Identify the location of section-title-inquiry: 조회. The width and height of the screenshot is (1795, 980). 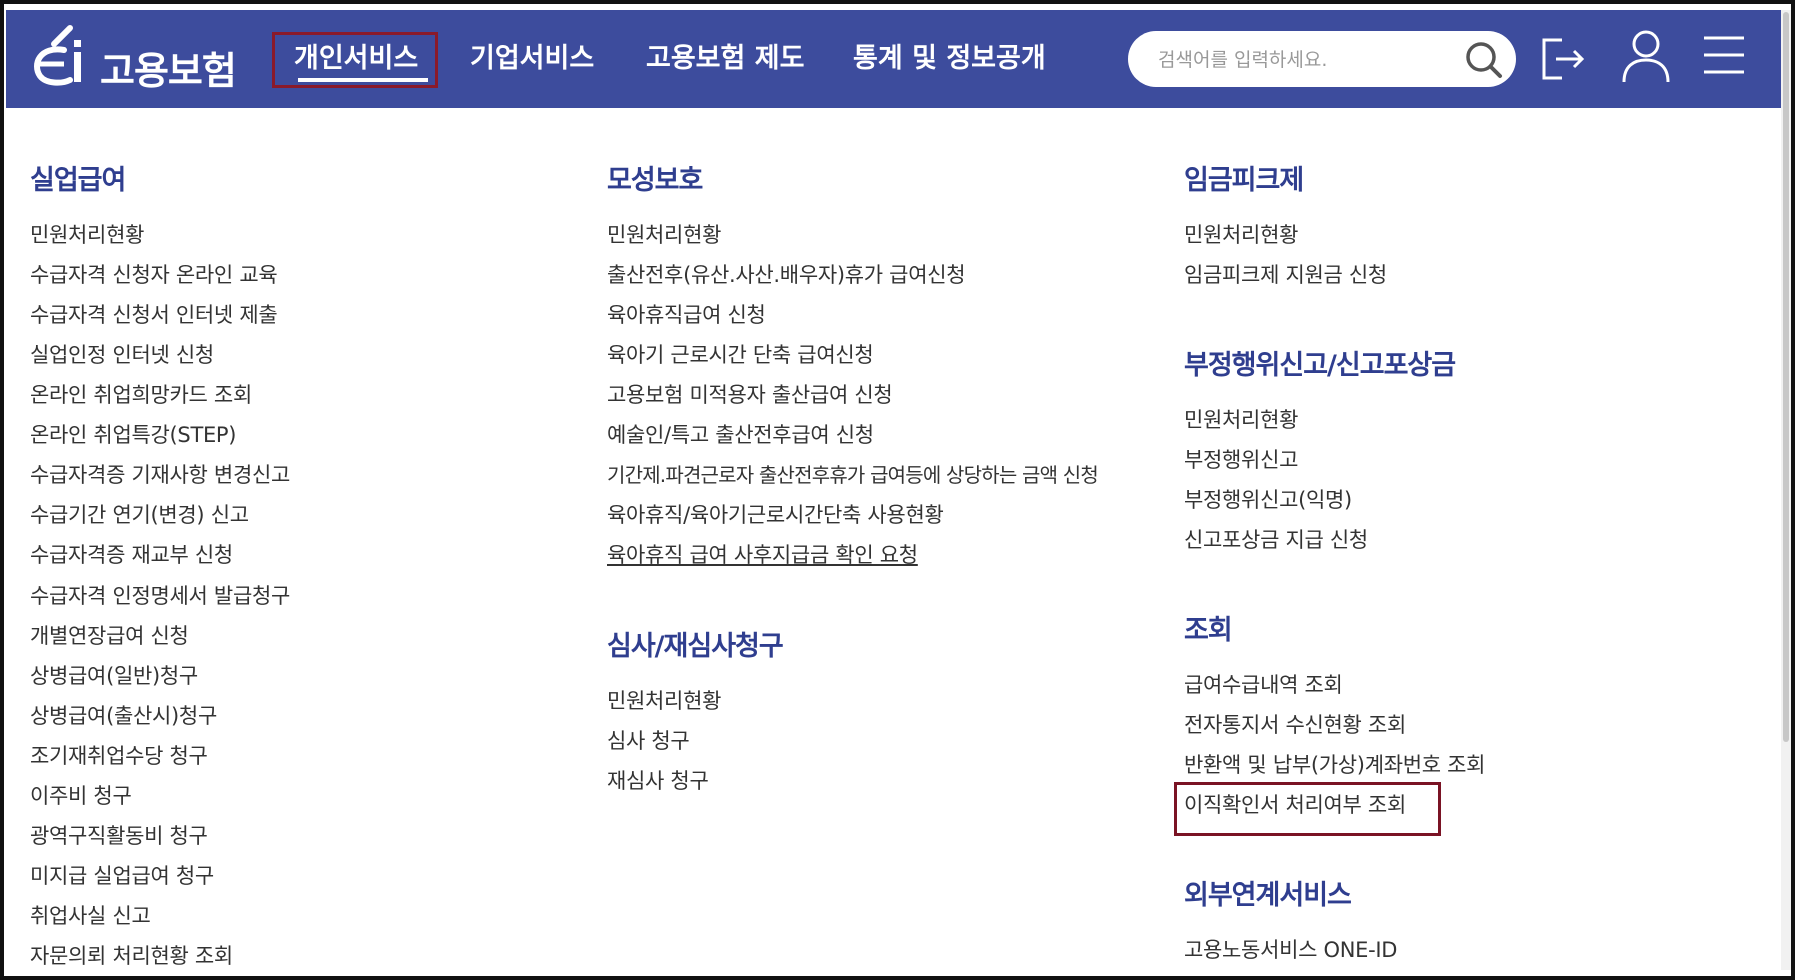
(1208, 630).